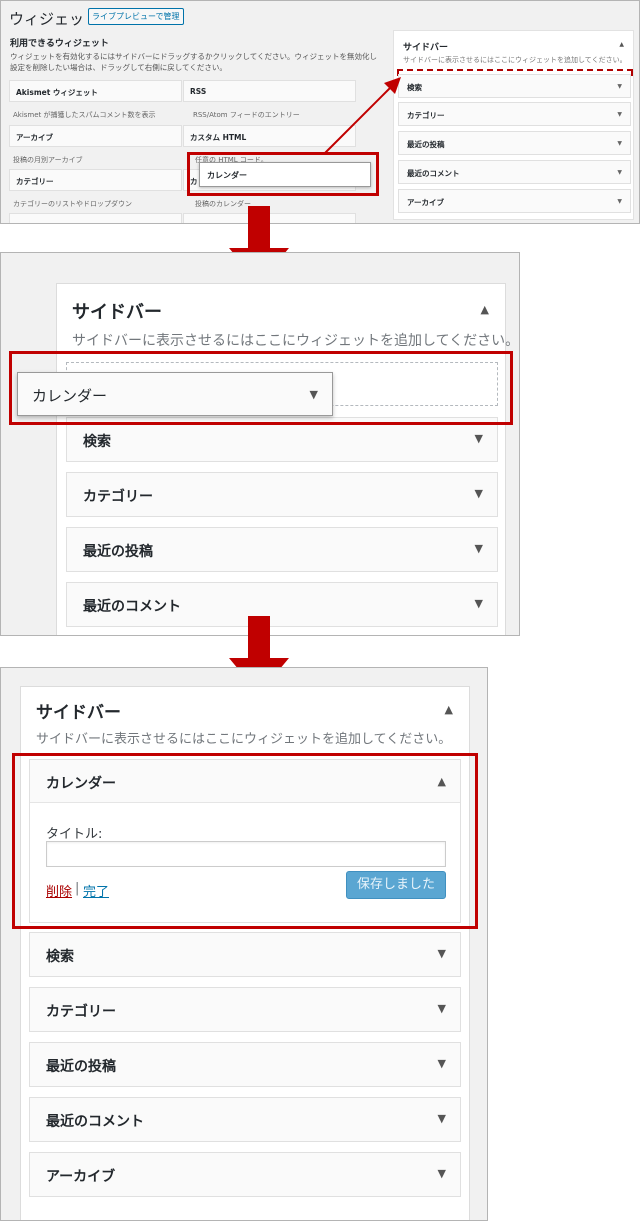 The image size is (640, 1221). What do you see at coordinates (245, 1119) in the screenshot?
I see `sidebar-widget-recent-comments: 最近のコメント ▼` at bounding box center [245, 1119].